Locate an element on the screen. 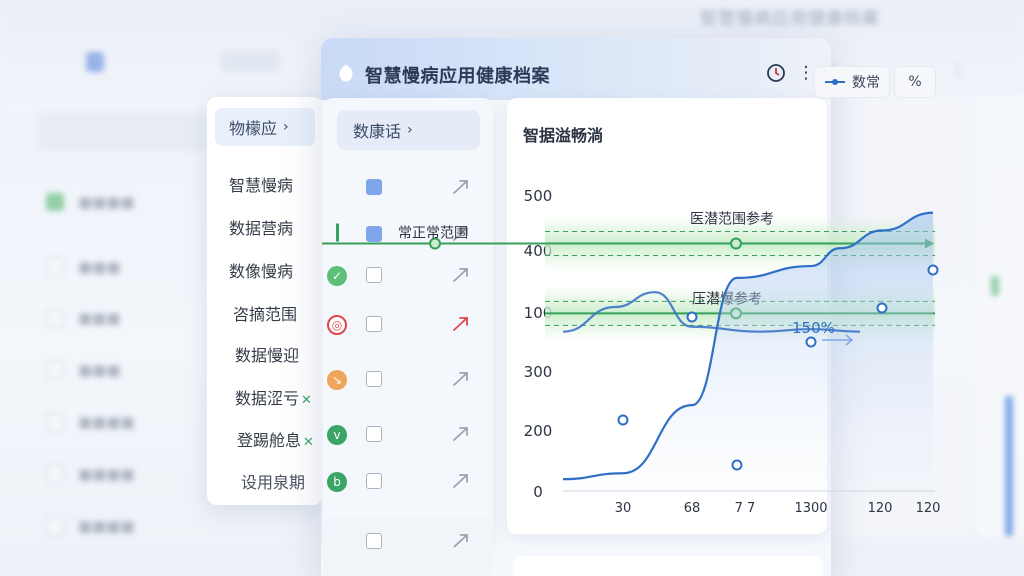  window-title: 智慧慢病应用健康档案 is located at coordinates (457, 76).